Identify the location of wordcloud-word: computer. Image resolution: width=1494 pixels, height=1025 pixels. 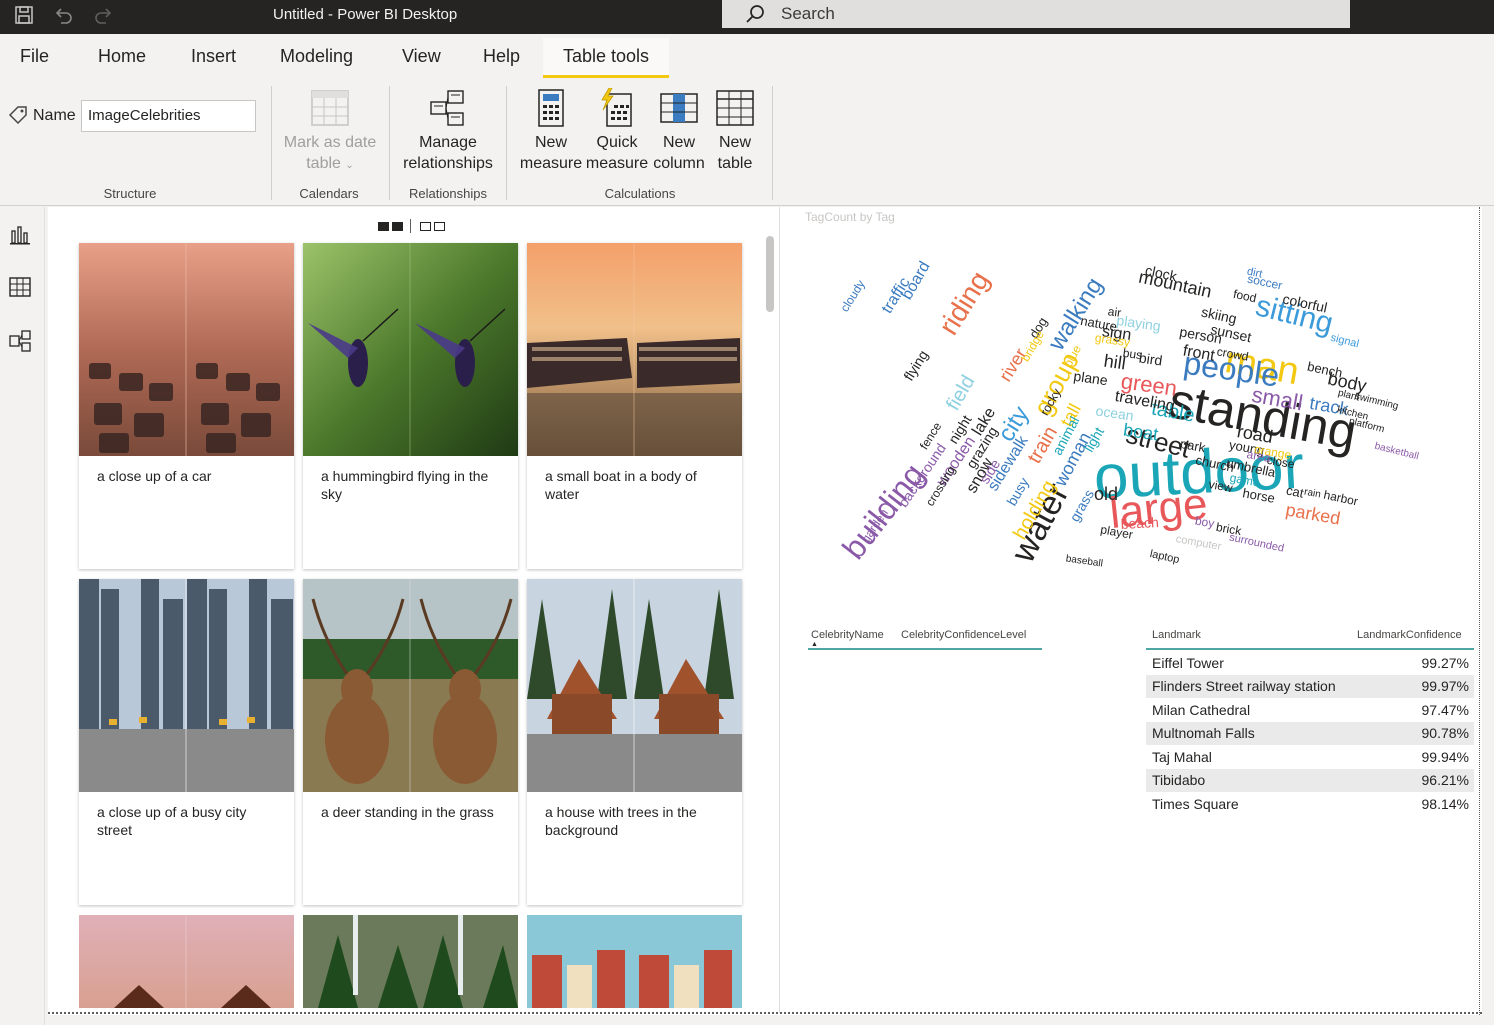
(1199, 543).